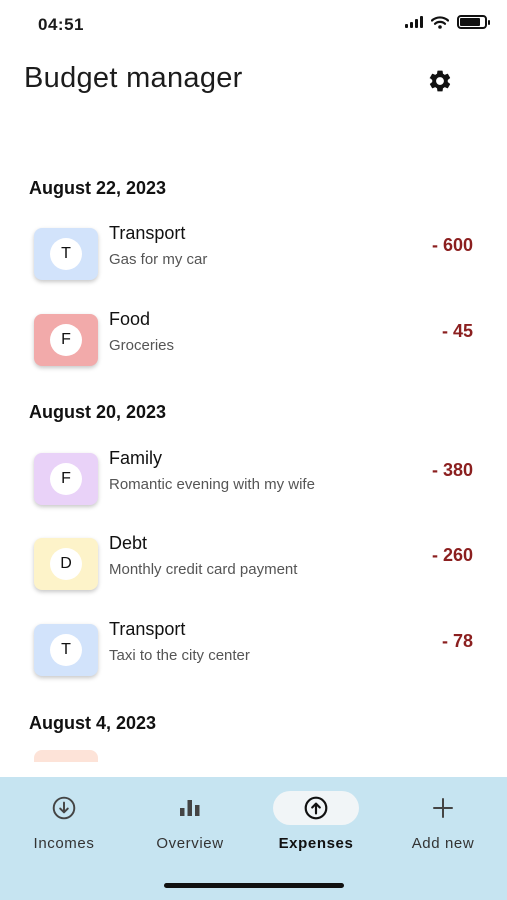  What do you see at coordinates (443, 843) in the screenshot?
I see `nav-label: Add new` at bounding box center [443, 843].